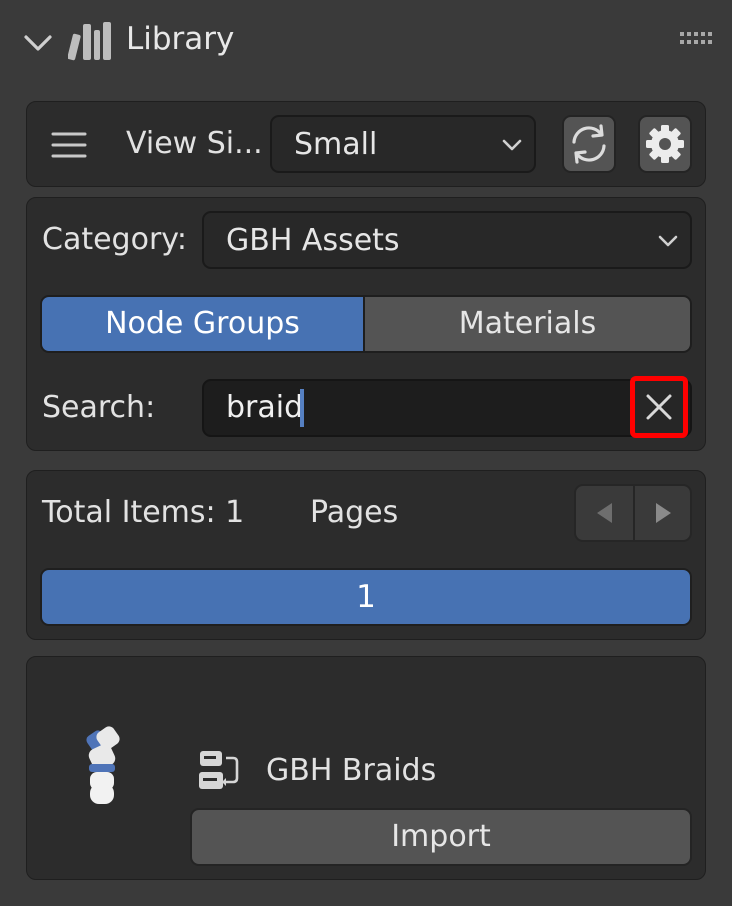  I want to click on settings-button, so click(665, 144).